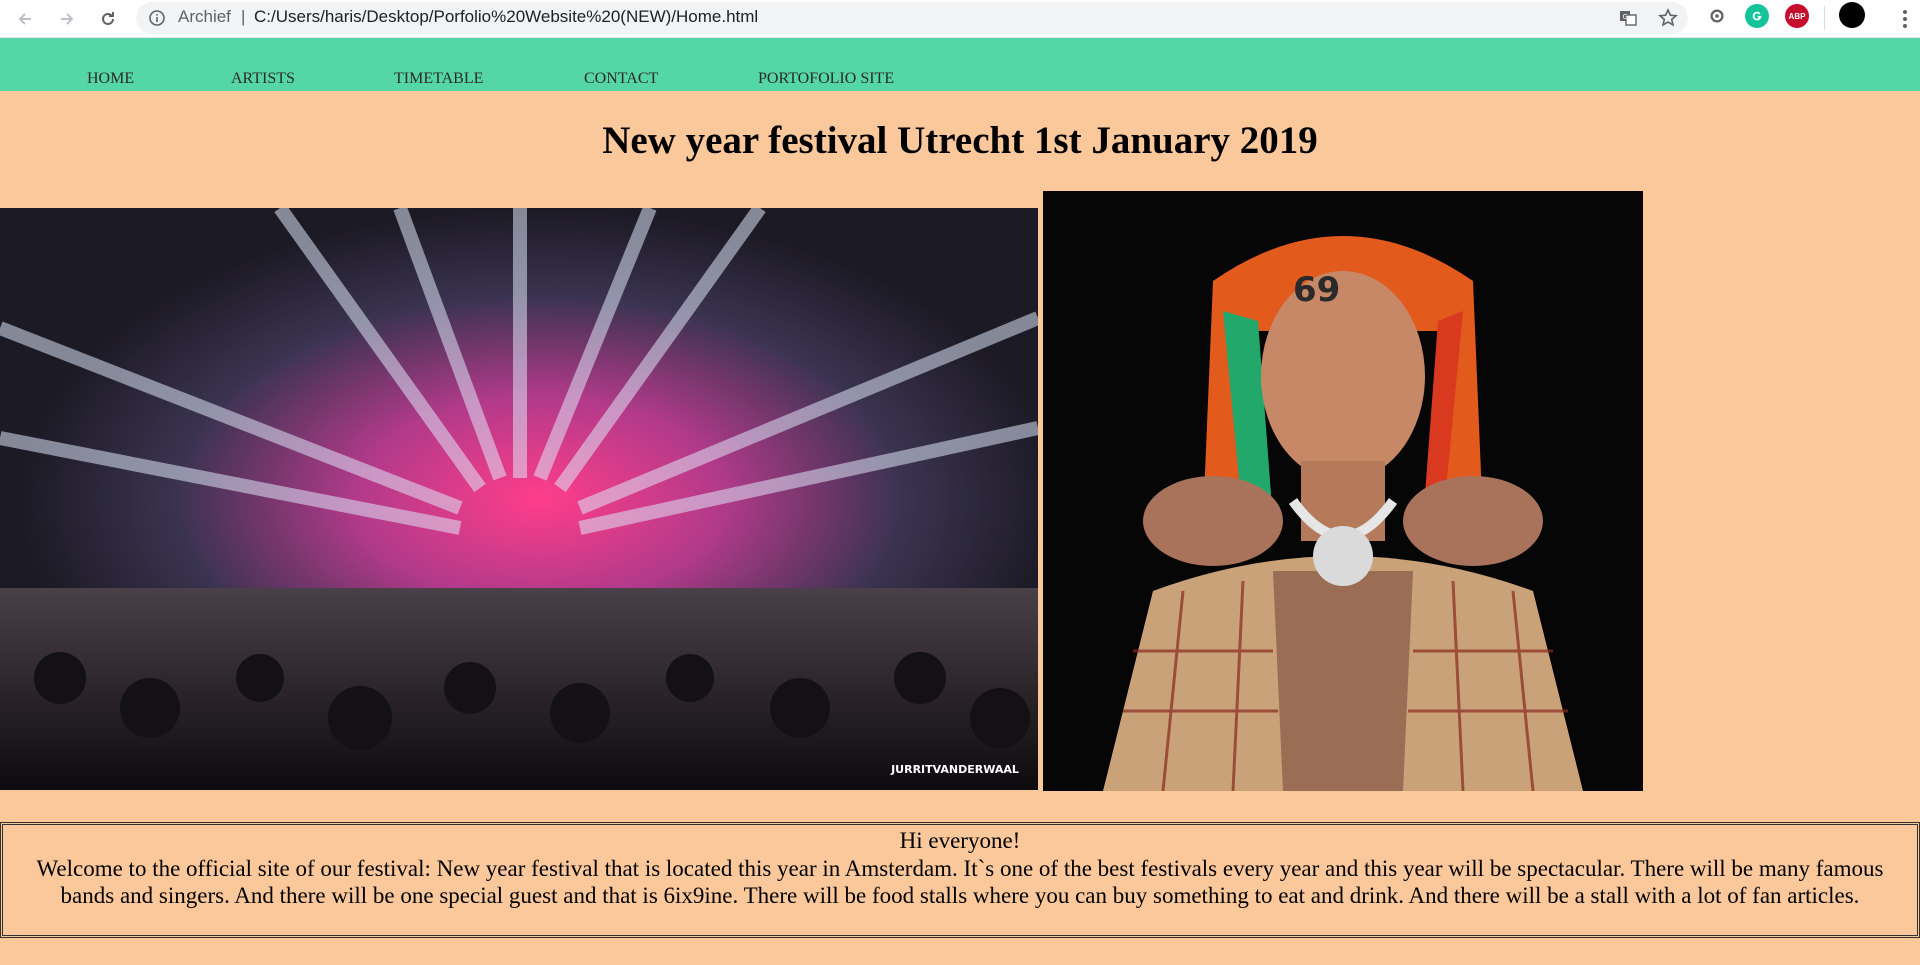  I want to click on reload-icon, so click(108, 18).